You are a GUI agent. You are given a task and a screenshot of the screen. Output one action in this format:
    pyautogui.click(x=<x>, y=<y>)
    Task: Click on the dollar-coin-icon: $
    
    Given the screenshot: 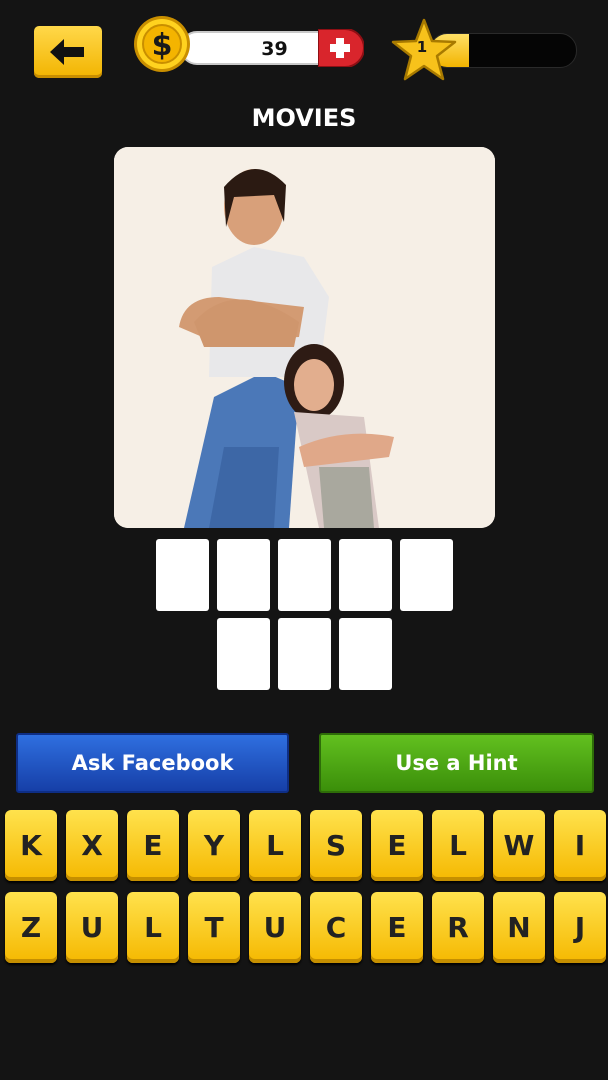 What is the action you would take?
    pyautogui.click(x=162, y=44)
    